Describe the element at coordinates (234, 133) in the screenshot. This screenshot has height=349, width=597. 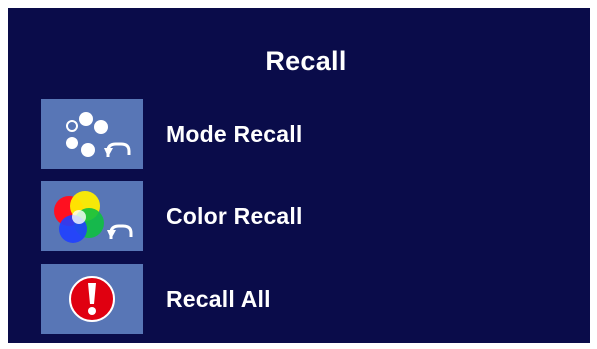
I see `mode-recall-label: Mode Recall` at that location.